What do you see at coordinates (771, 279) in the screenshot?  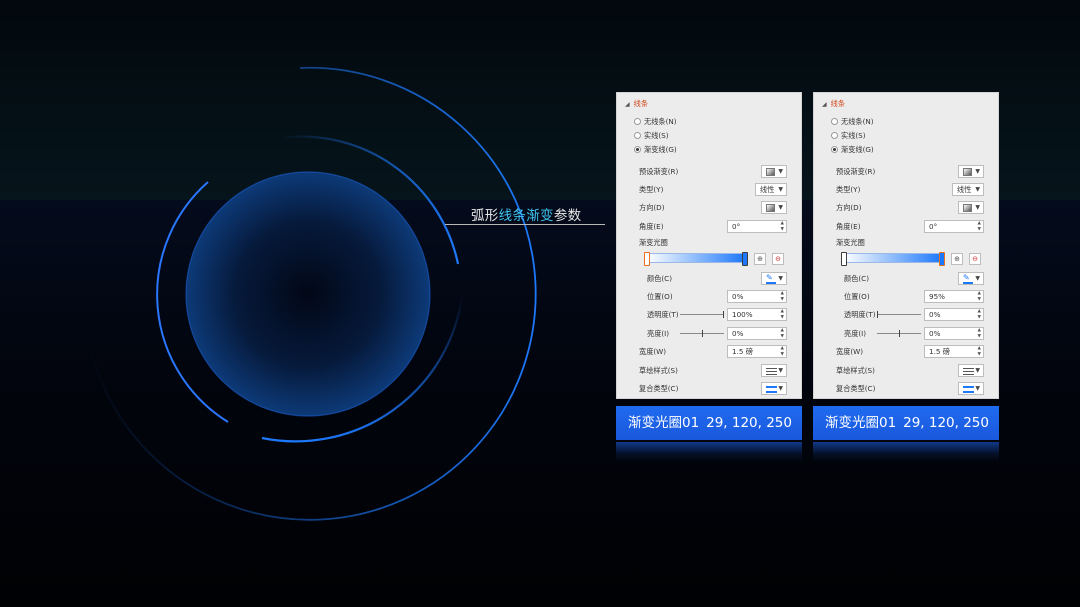 I see `pen-color-icon: ✎` at bounding box center [771, 279].